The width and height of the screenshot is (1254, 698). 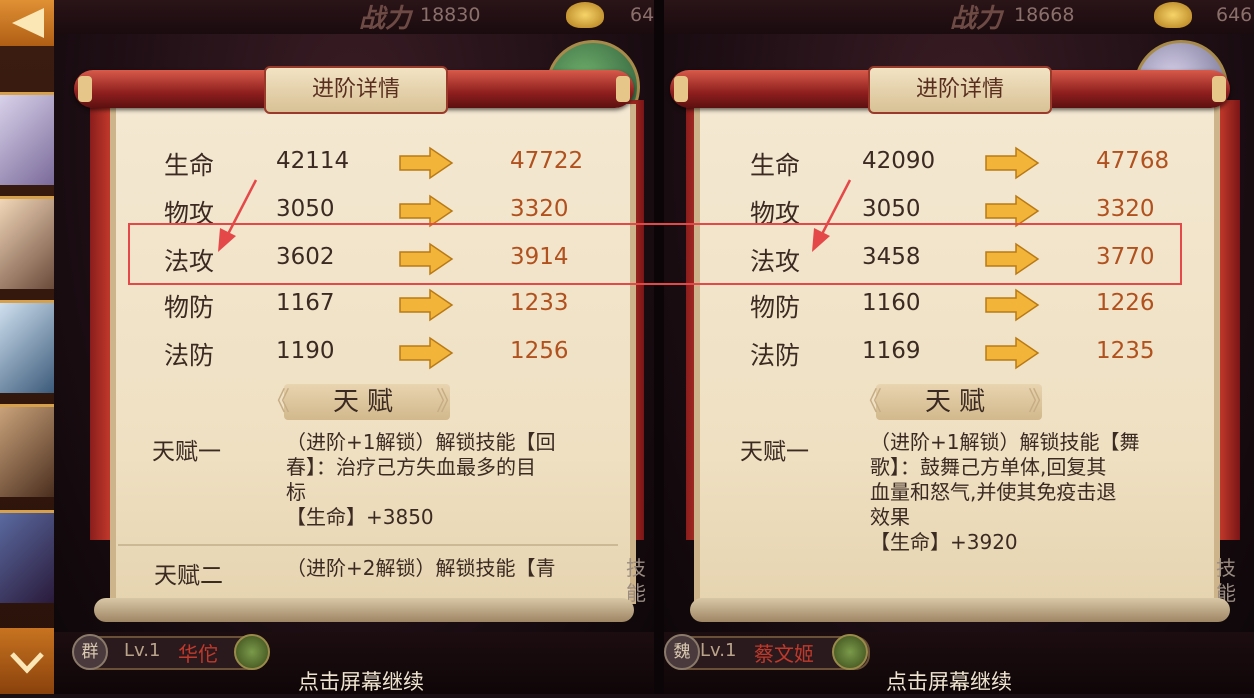 I want to click on stat-from: 1160, so click(x=891, y=303).